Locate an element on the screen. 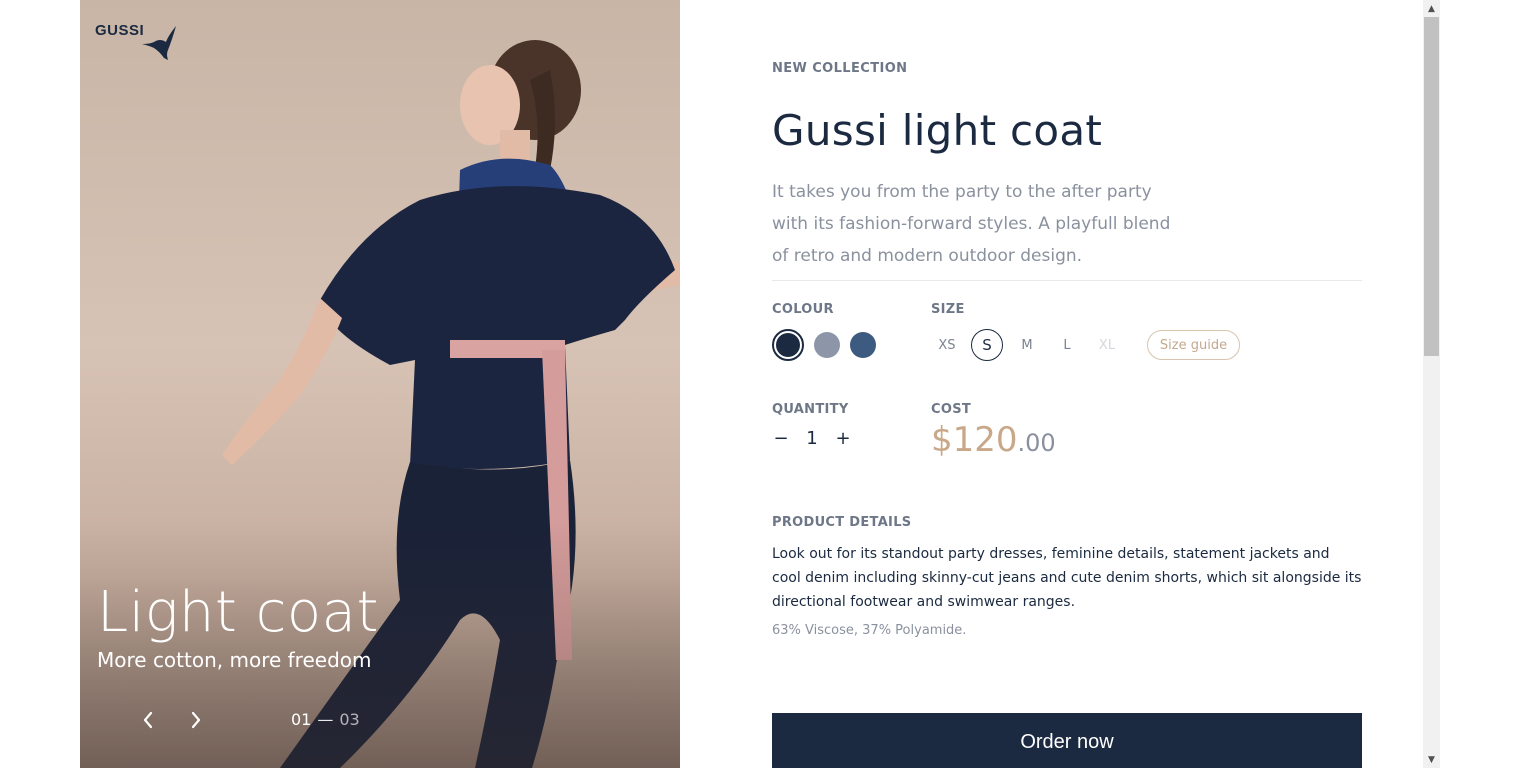 The width and height of the screenshot is (1519, 768). bird-icon is located at coordinates (159, 43).